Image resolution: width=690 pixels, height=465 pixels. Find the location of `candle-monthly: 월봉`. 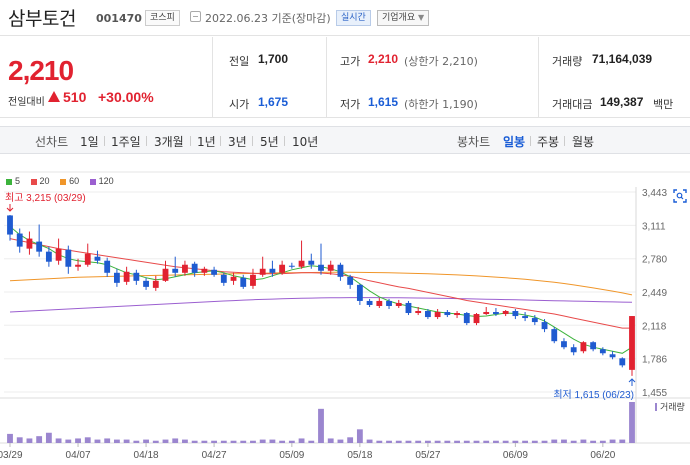

candle-monthly: 월봉 is located at coordinates (583, 141).